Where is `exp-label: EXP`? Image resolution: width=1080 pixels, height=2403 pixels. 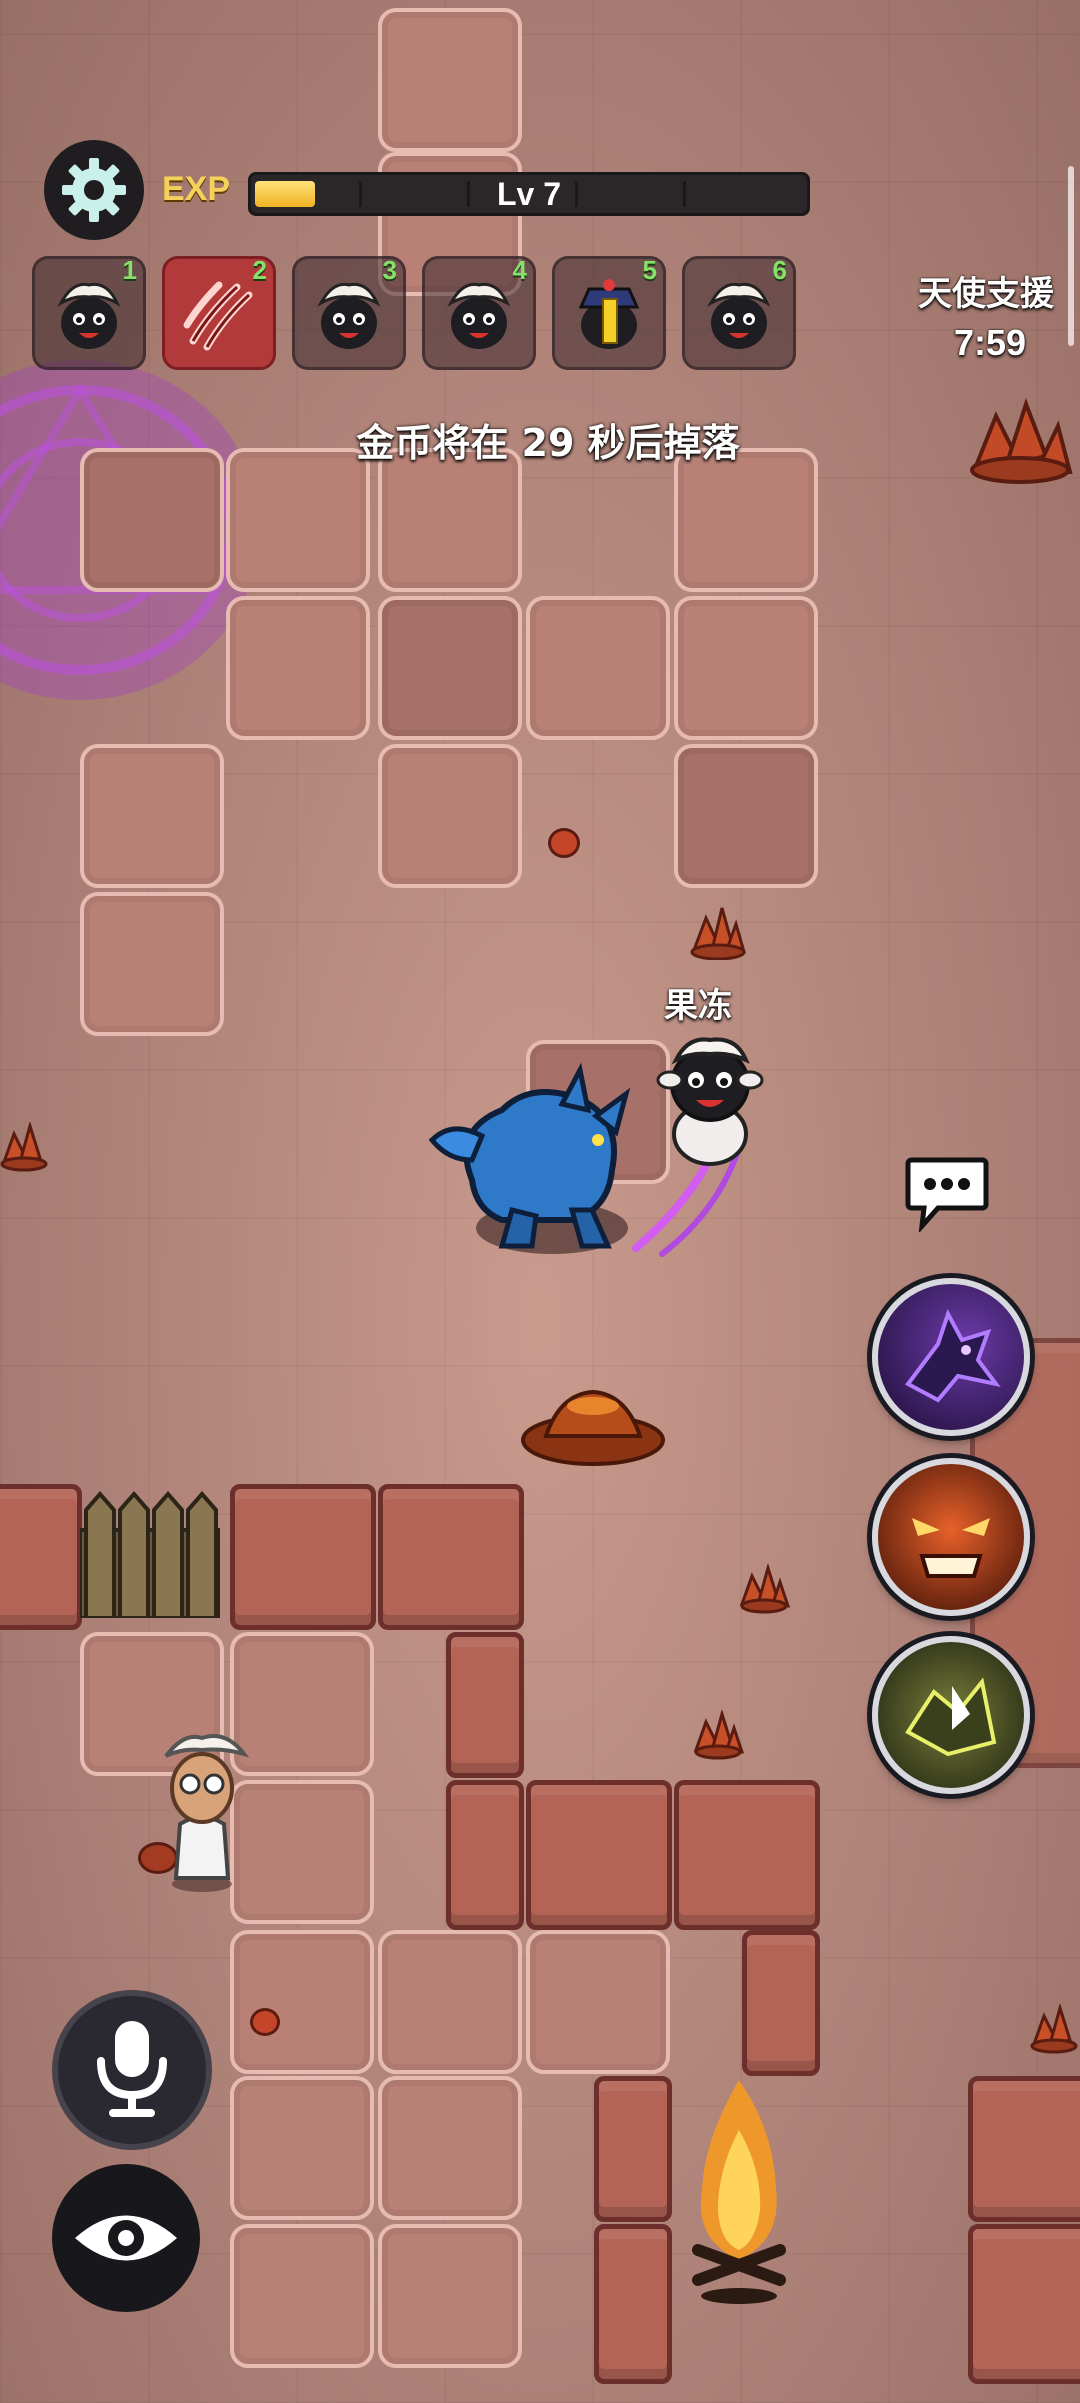 exp-label: EXP is located at coordinates (196, 189).